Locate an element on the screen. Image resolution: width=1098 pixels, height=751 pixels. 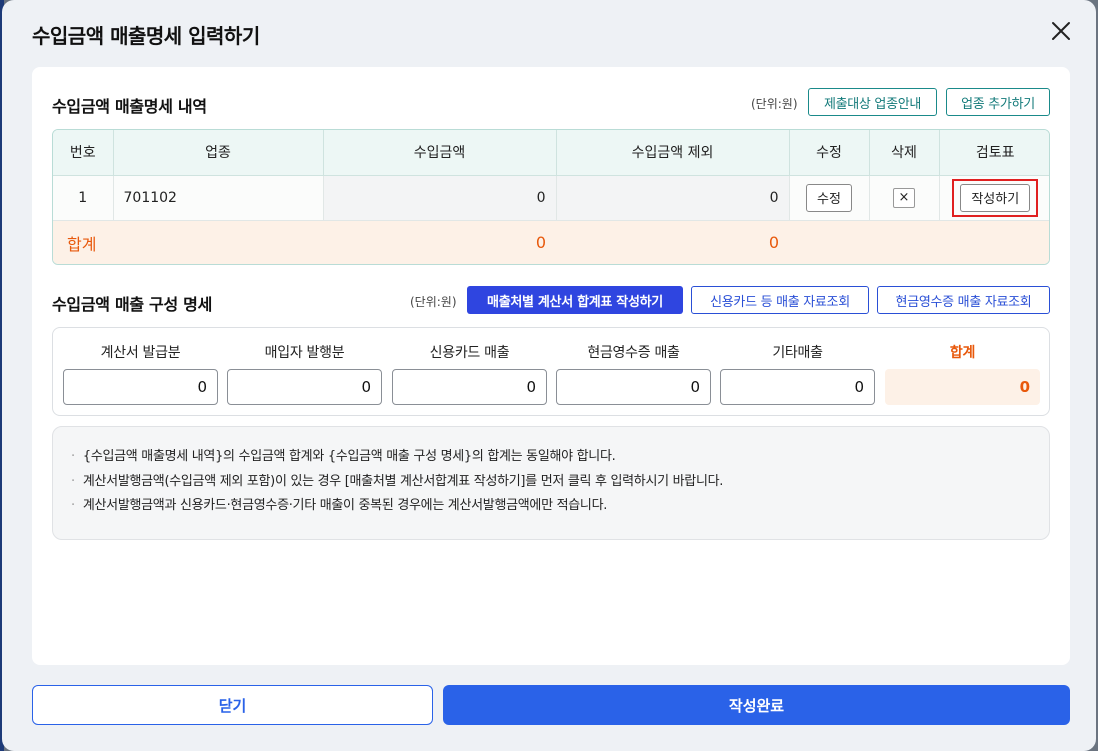
cash-receipt-input is located at coordinates (633, 387).